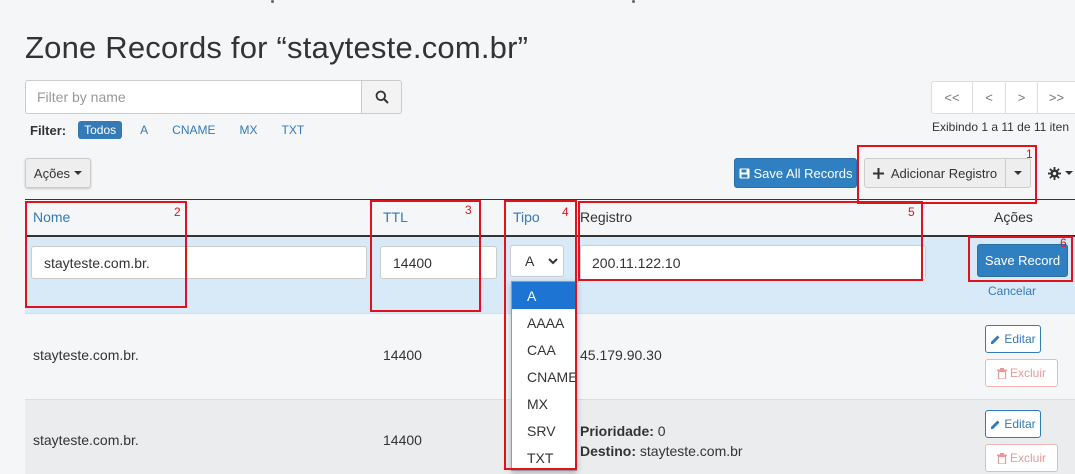  What do you see at coordinates (1012, 291) in the screenshot?
I see `cancel-link: Cancelar` at bounding box center [1012, 291].